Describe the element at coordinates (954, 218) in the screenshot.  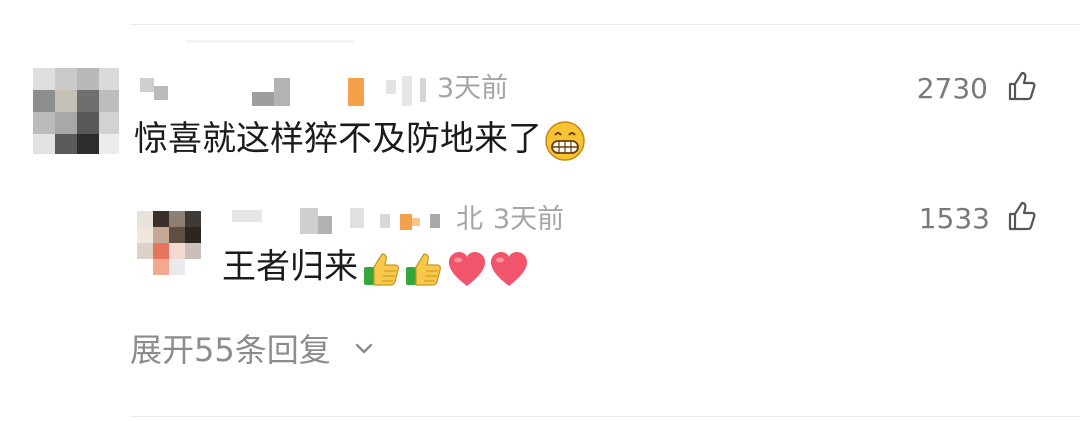
I see `reply-like-count: 1533` at that location.